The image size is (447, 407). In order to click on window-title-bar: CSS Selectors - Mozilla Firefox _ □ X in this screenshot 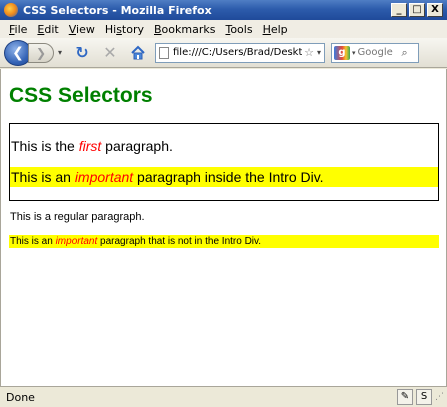, I will do `click(223, 10)`.